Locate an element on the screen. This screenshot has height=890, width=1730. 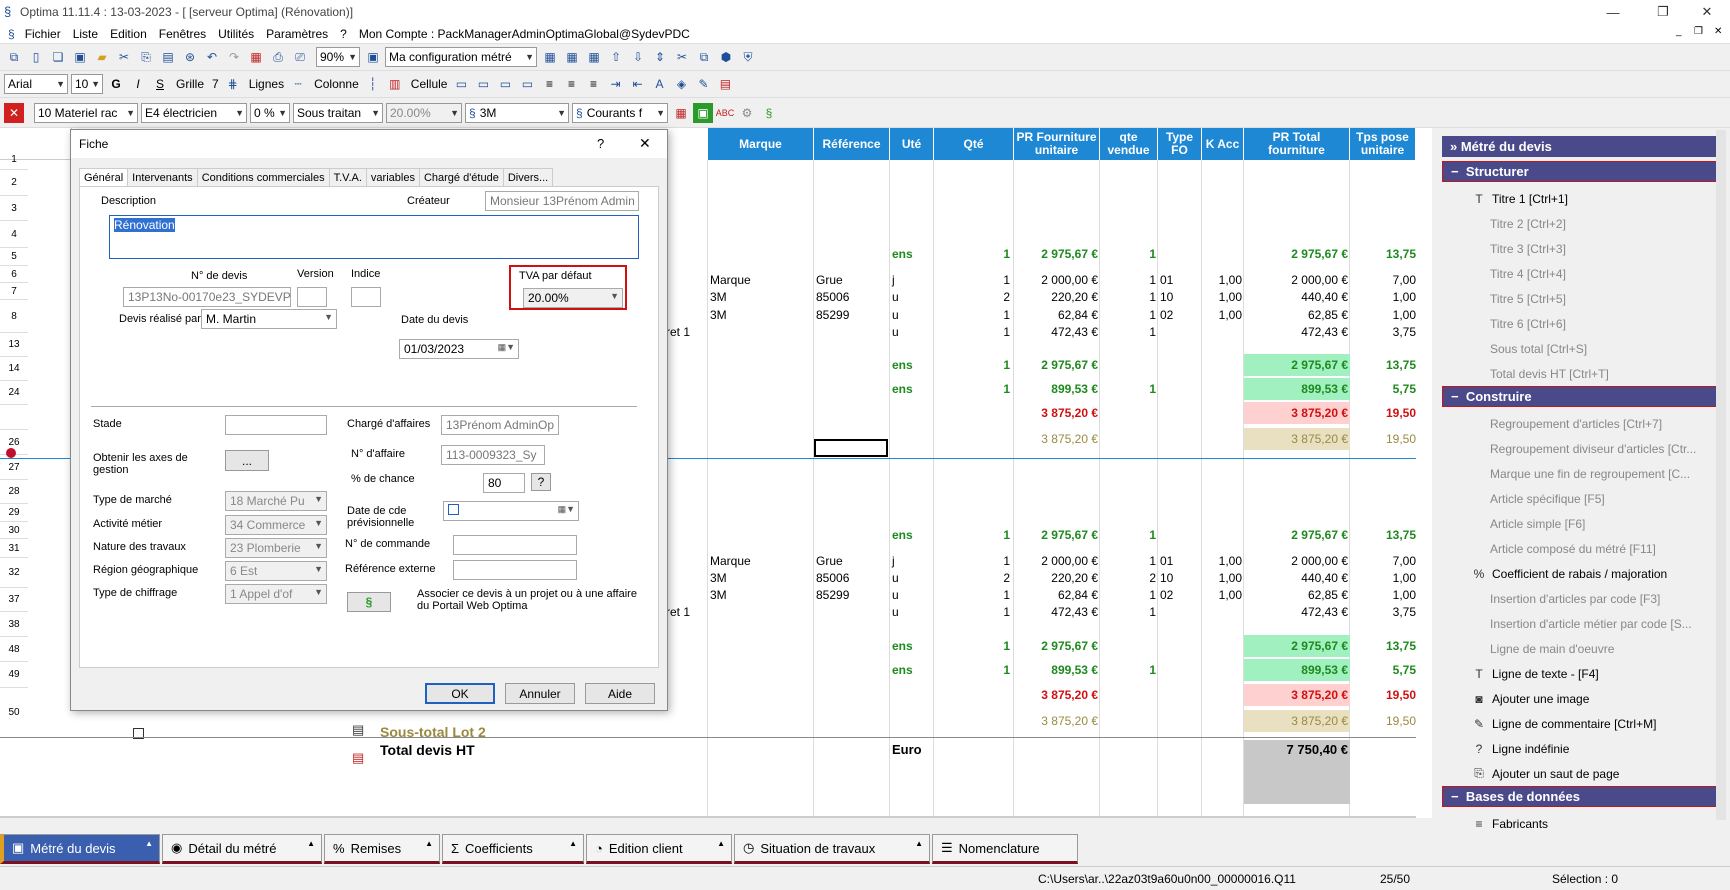
panel-scrollbar is located at coordinates (1721, 475).